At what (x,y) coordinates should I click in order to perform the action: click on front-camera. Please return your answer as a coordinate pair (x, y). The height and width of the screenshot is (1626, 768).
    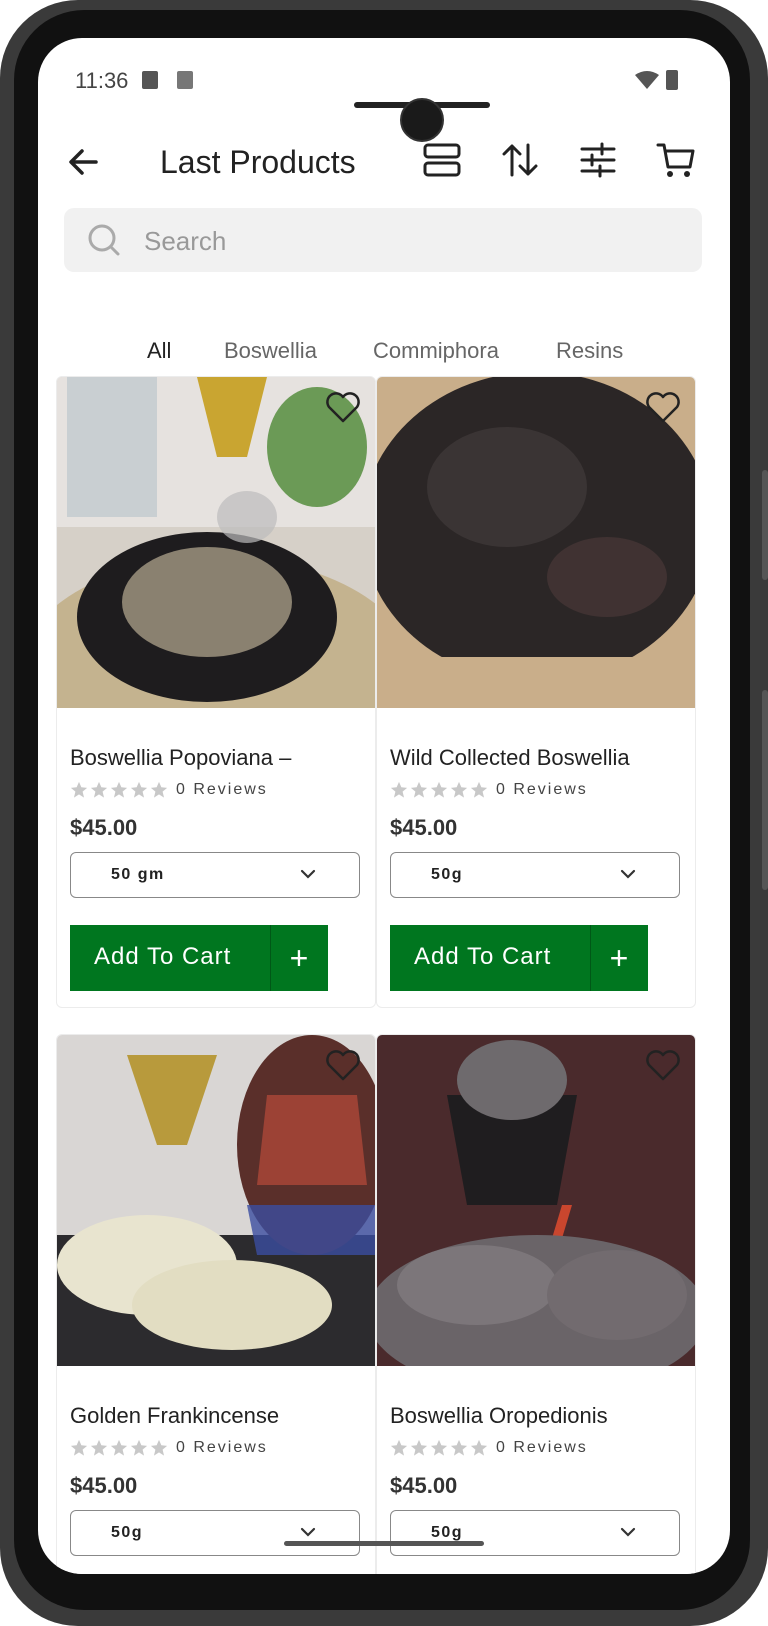
    Looking at the image, I should click on (422, 120).